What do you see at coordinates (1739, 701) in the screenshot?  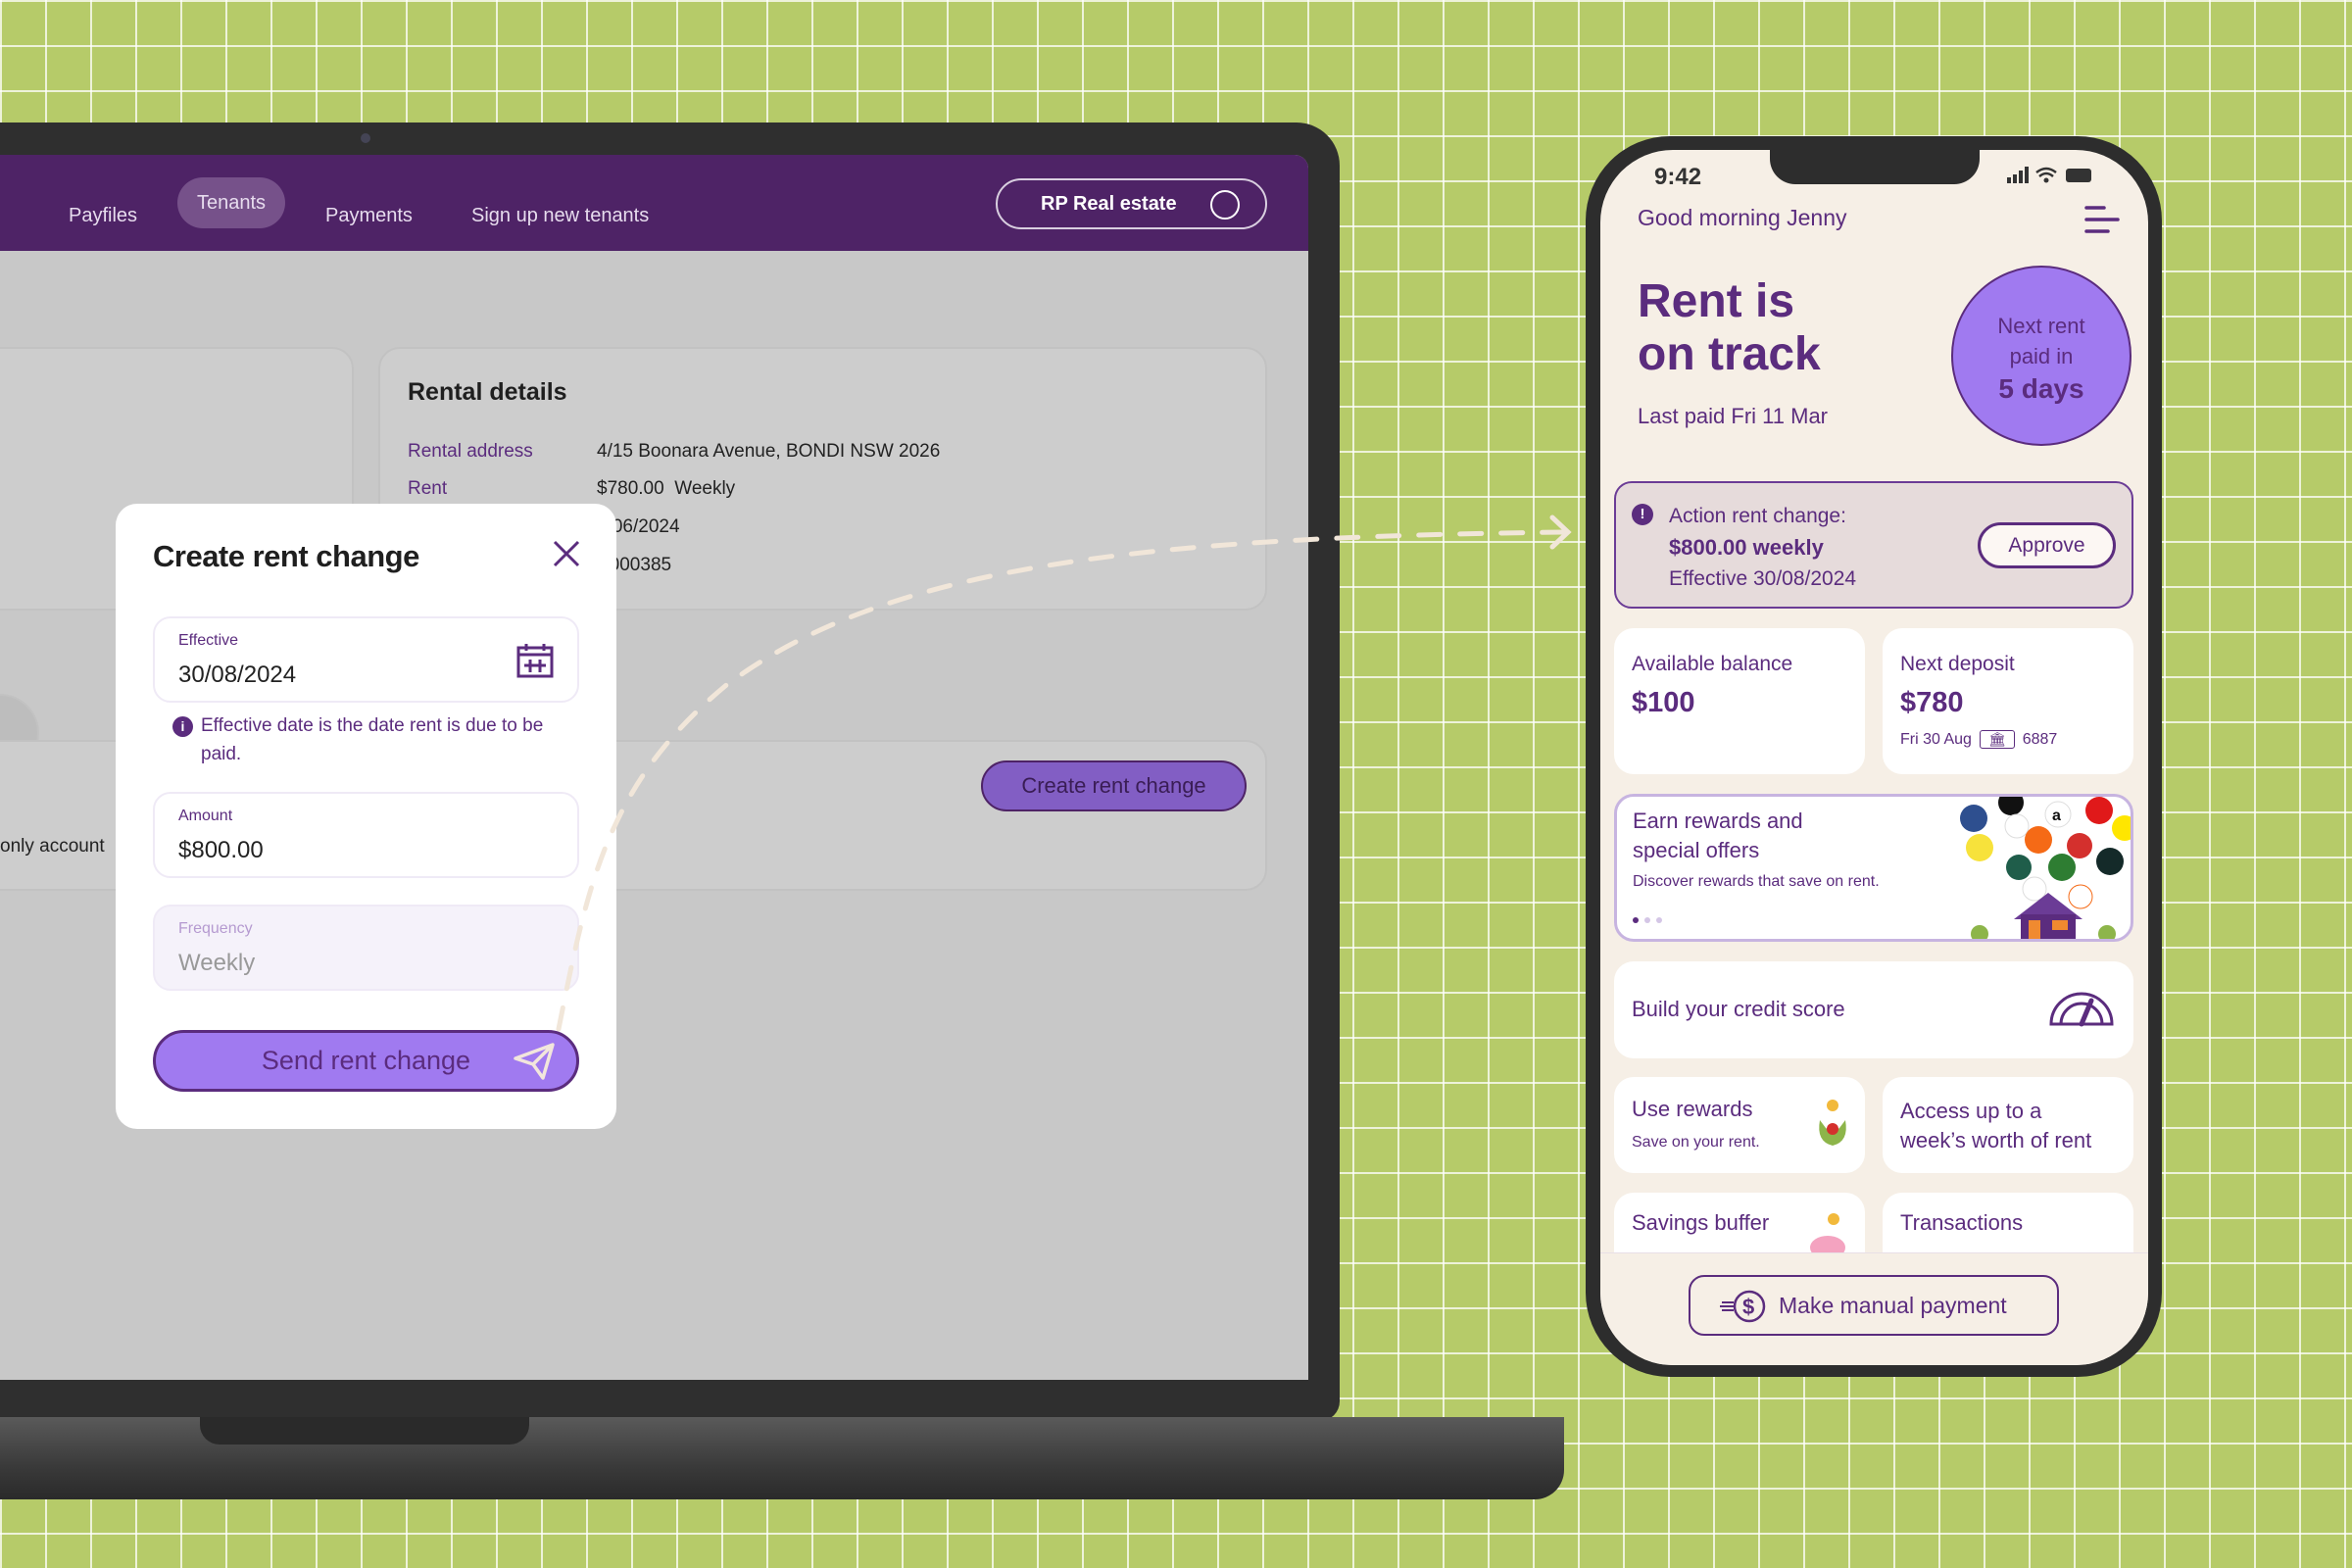 I see `available-balance-card: Available balance $100` at bounding box center [1739, 701].